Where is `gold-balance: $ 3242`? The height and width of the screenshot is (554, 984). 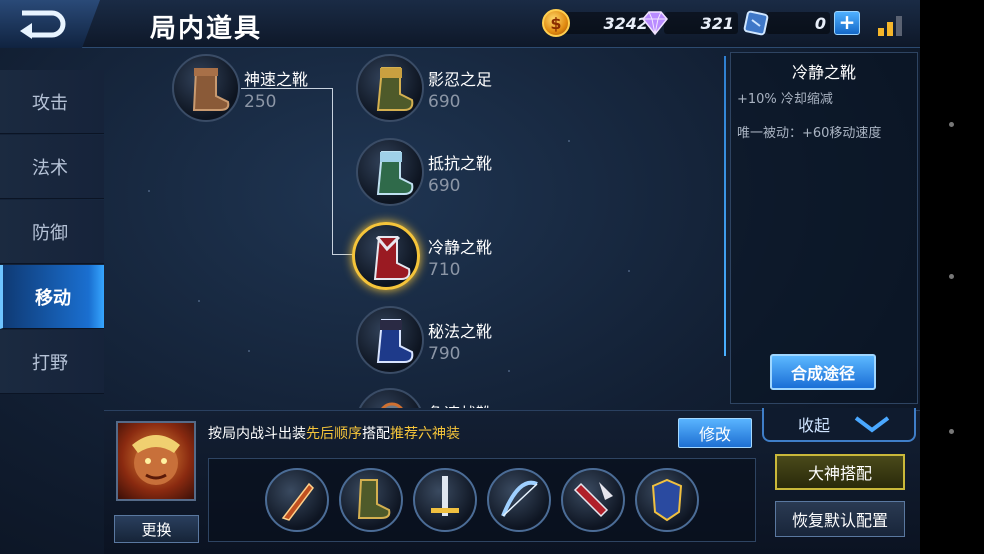 gold-balance: $ 3242 is located at coordinates (597, 23).